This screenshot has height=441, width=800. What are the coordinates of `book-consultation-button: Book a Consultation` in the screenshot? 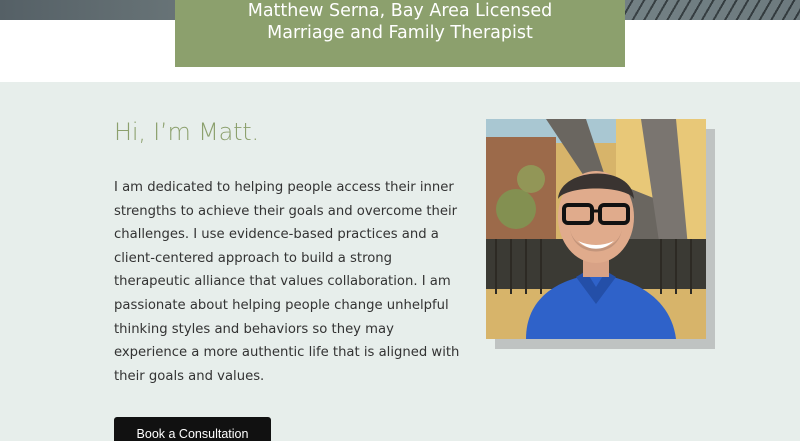 It's located at (192, 429).